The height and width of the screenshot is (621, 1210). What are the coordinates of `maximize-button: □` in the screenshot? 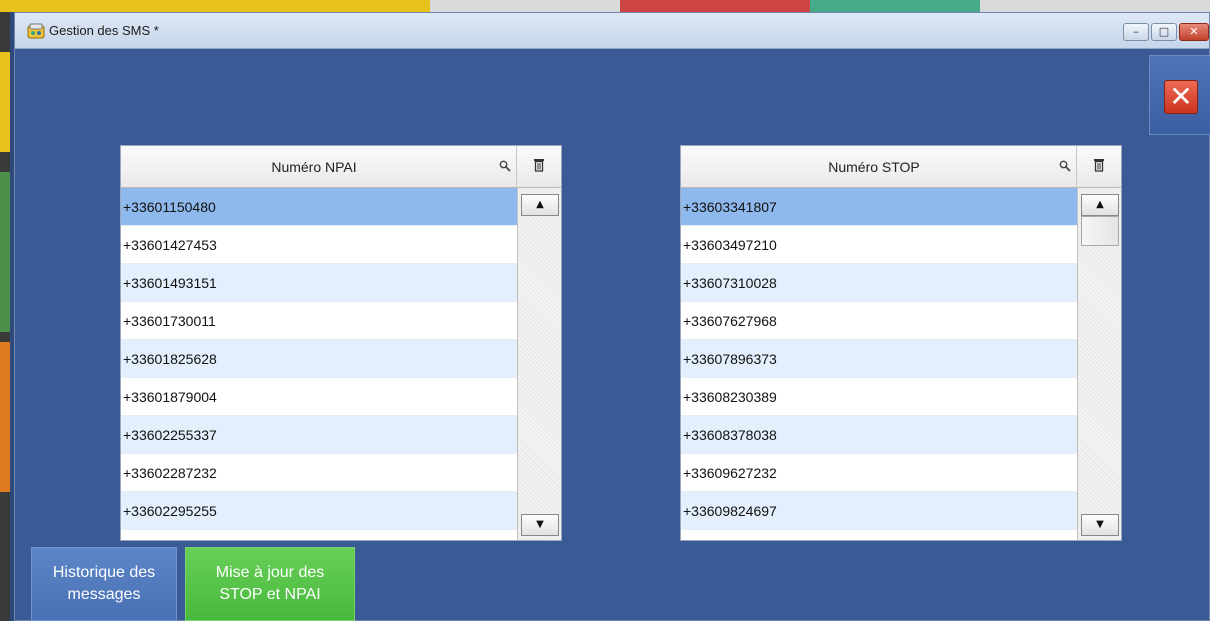 It's located at (1164, 32).